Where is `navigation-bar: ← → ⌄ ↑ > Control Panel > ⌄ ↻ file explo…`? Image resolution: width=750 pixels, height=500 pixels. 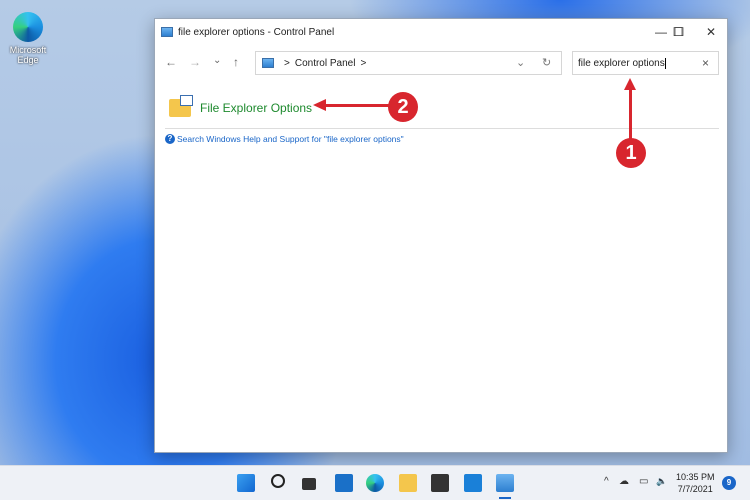 navigation-bar: ← → ⌄ ↑ > Control Panel > ⌄ ↻ file explo… is located at coordinates (441, 63).